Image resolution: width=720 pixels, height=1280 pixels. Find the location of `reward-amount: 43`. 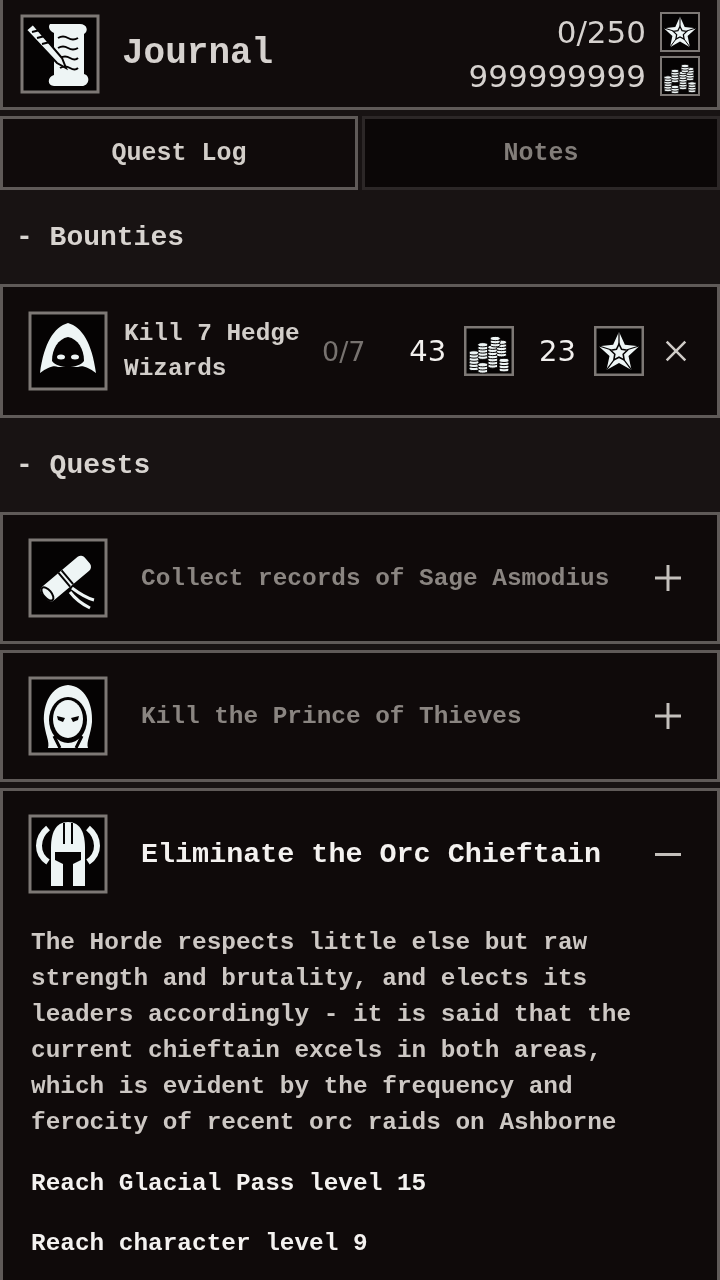

reward-amount: 43 is located at coordinates (428, 351).